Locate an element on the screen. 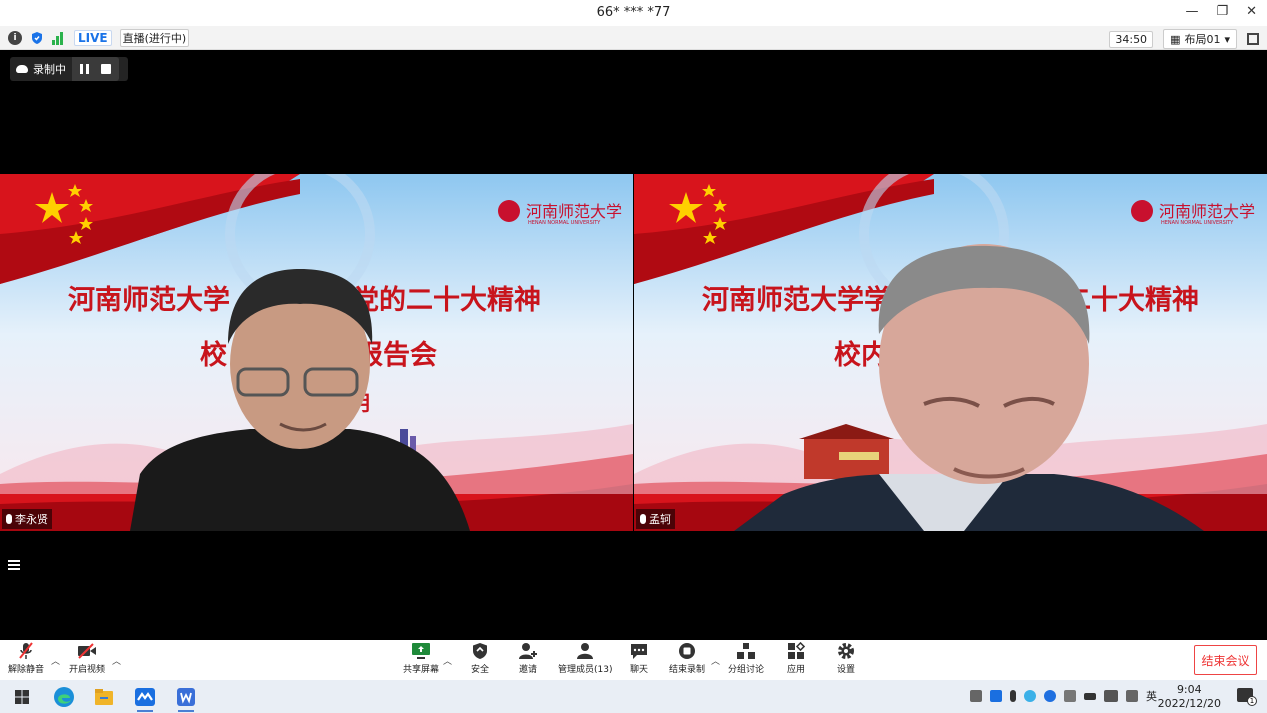 The height and width of the screenshot is (713, 1267). shield-icon is located at coordinates (37, 38).